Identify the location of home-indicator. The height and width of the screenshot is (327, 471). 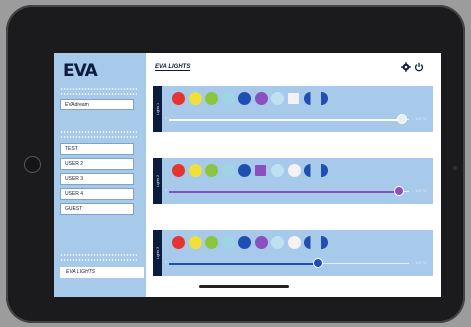
(244, 286).